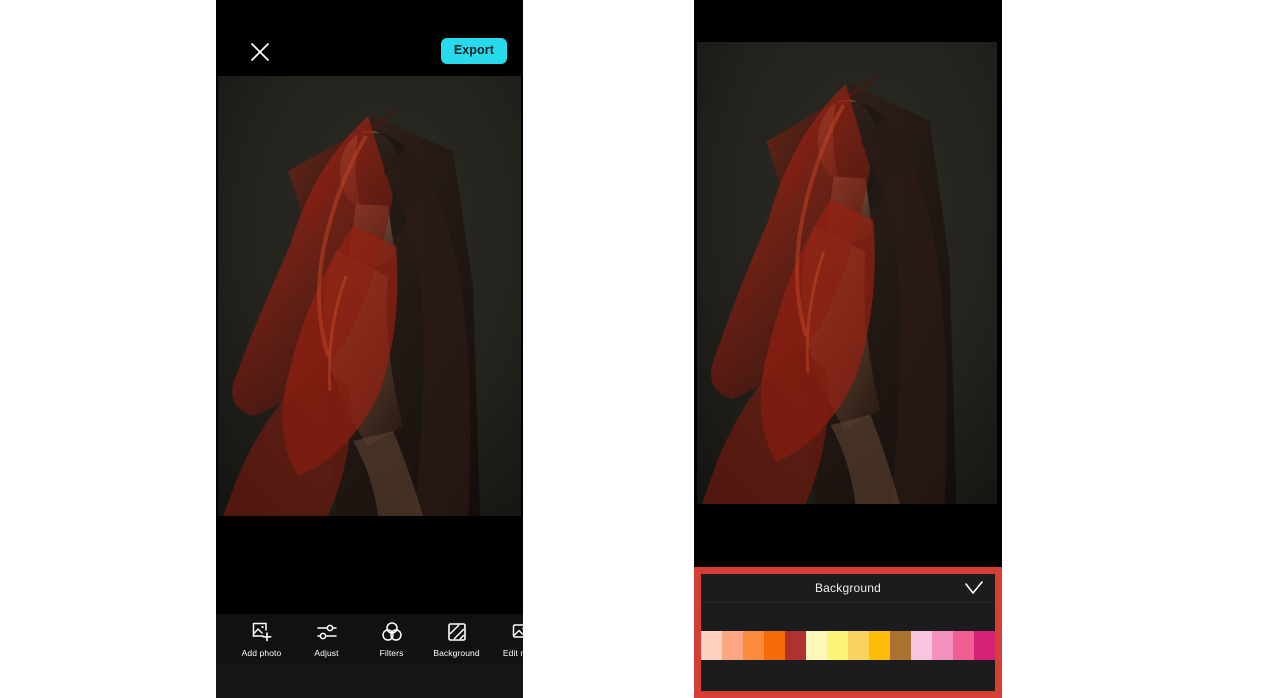 This screenshot has height=698, width=1280. I want to click on left-lower-black-area, so click(369, 565).